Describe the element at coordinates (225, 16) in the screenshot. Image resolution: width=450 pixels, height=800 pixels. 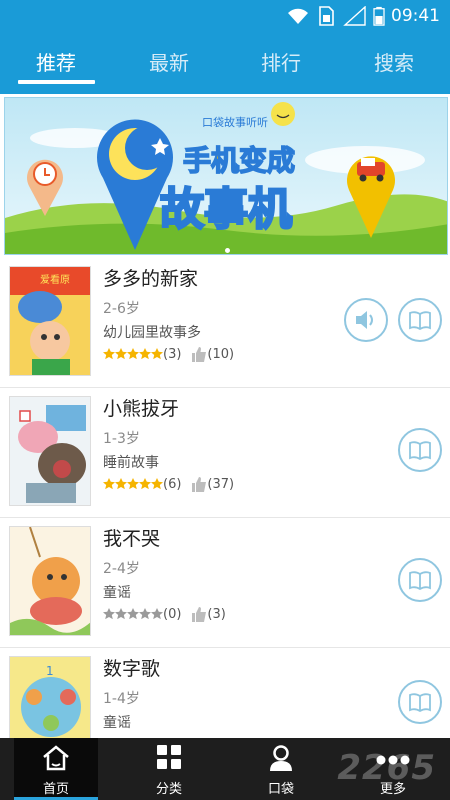
I see `status-bar: 09:41` at that location.